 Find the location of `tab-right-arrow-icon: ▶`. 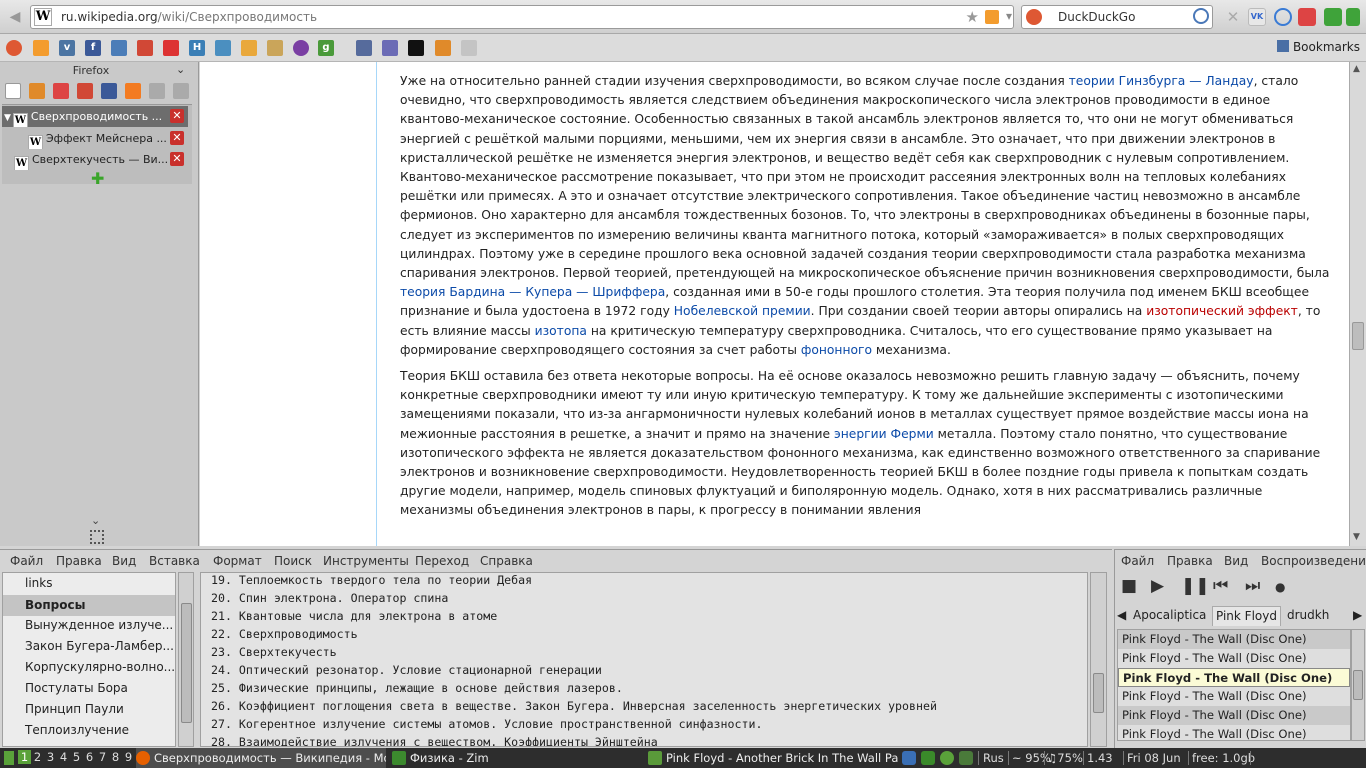

tab-right-arrow-icon: ▶ is located at coordinates (1357, 615).